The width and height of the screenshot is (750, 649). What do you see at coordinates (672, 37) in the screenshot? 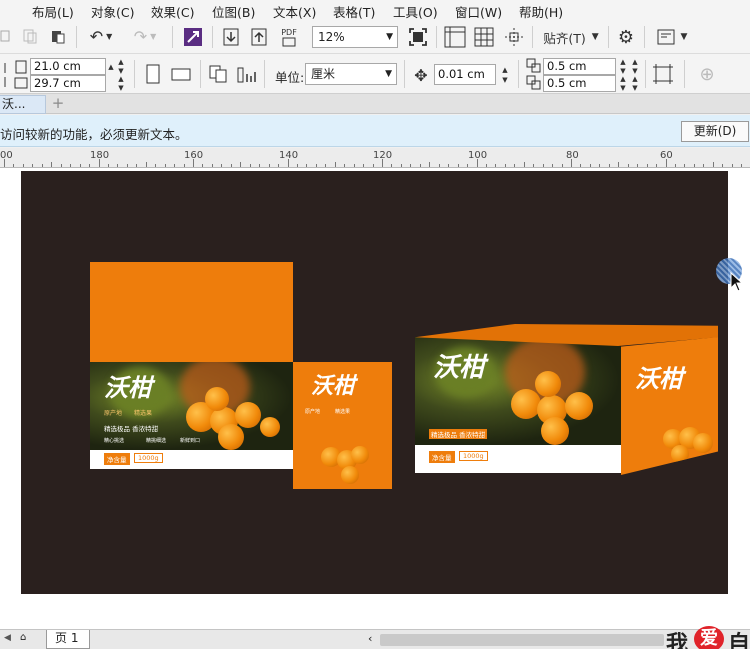
I see `launch-app-icon: ▼` at bounding box center [672, 37].